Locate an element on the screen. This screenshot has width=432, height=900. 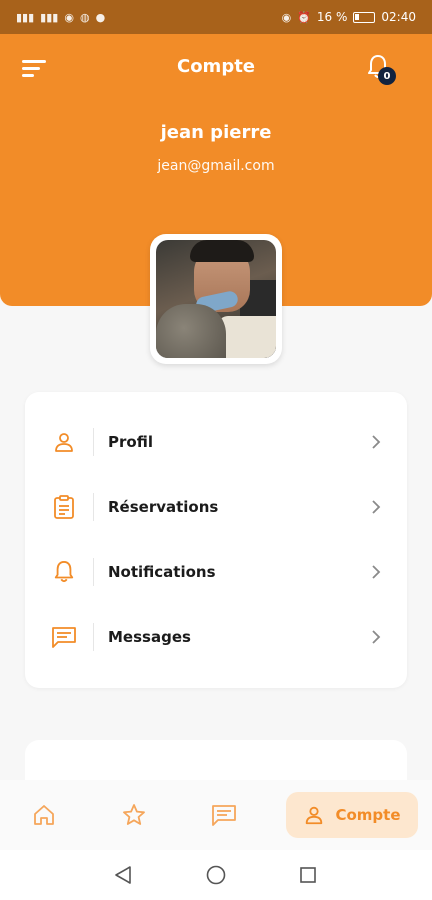
avatar-photo is located at coordinates (216, 299).